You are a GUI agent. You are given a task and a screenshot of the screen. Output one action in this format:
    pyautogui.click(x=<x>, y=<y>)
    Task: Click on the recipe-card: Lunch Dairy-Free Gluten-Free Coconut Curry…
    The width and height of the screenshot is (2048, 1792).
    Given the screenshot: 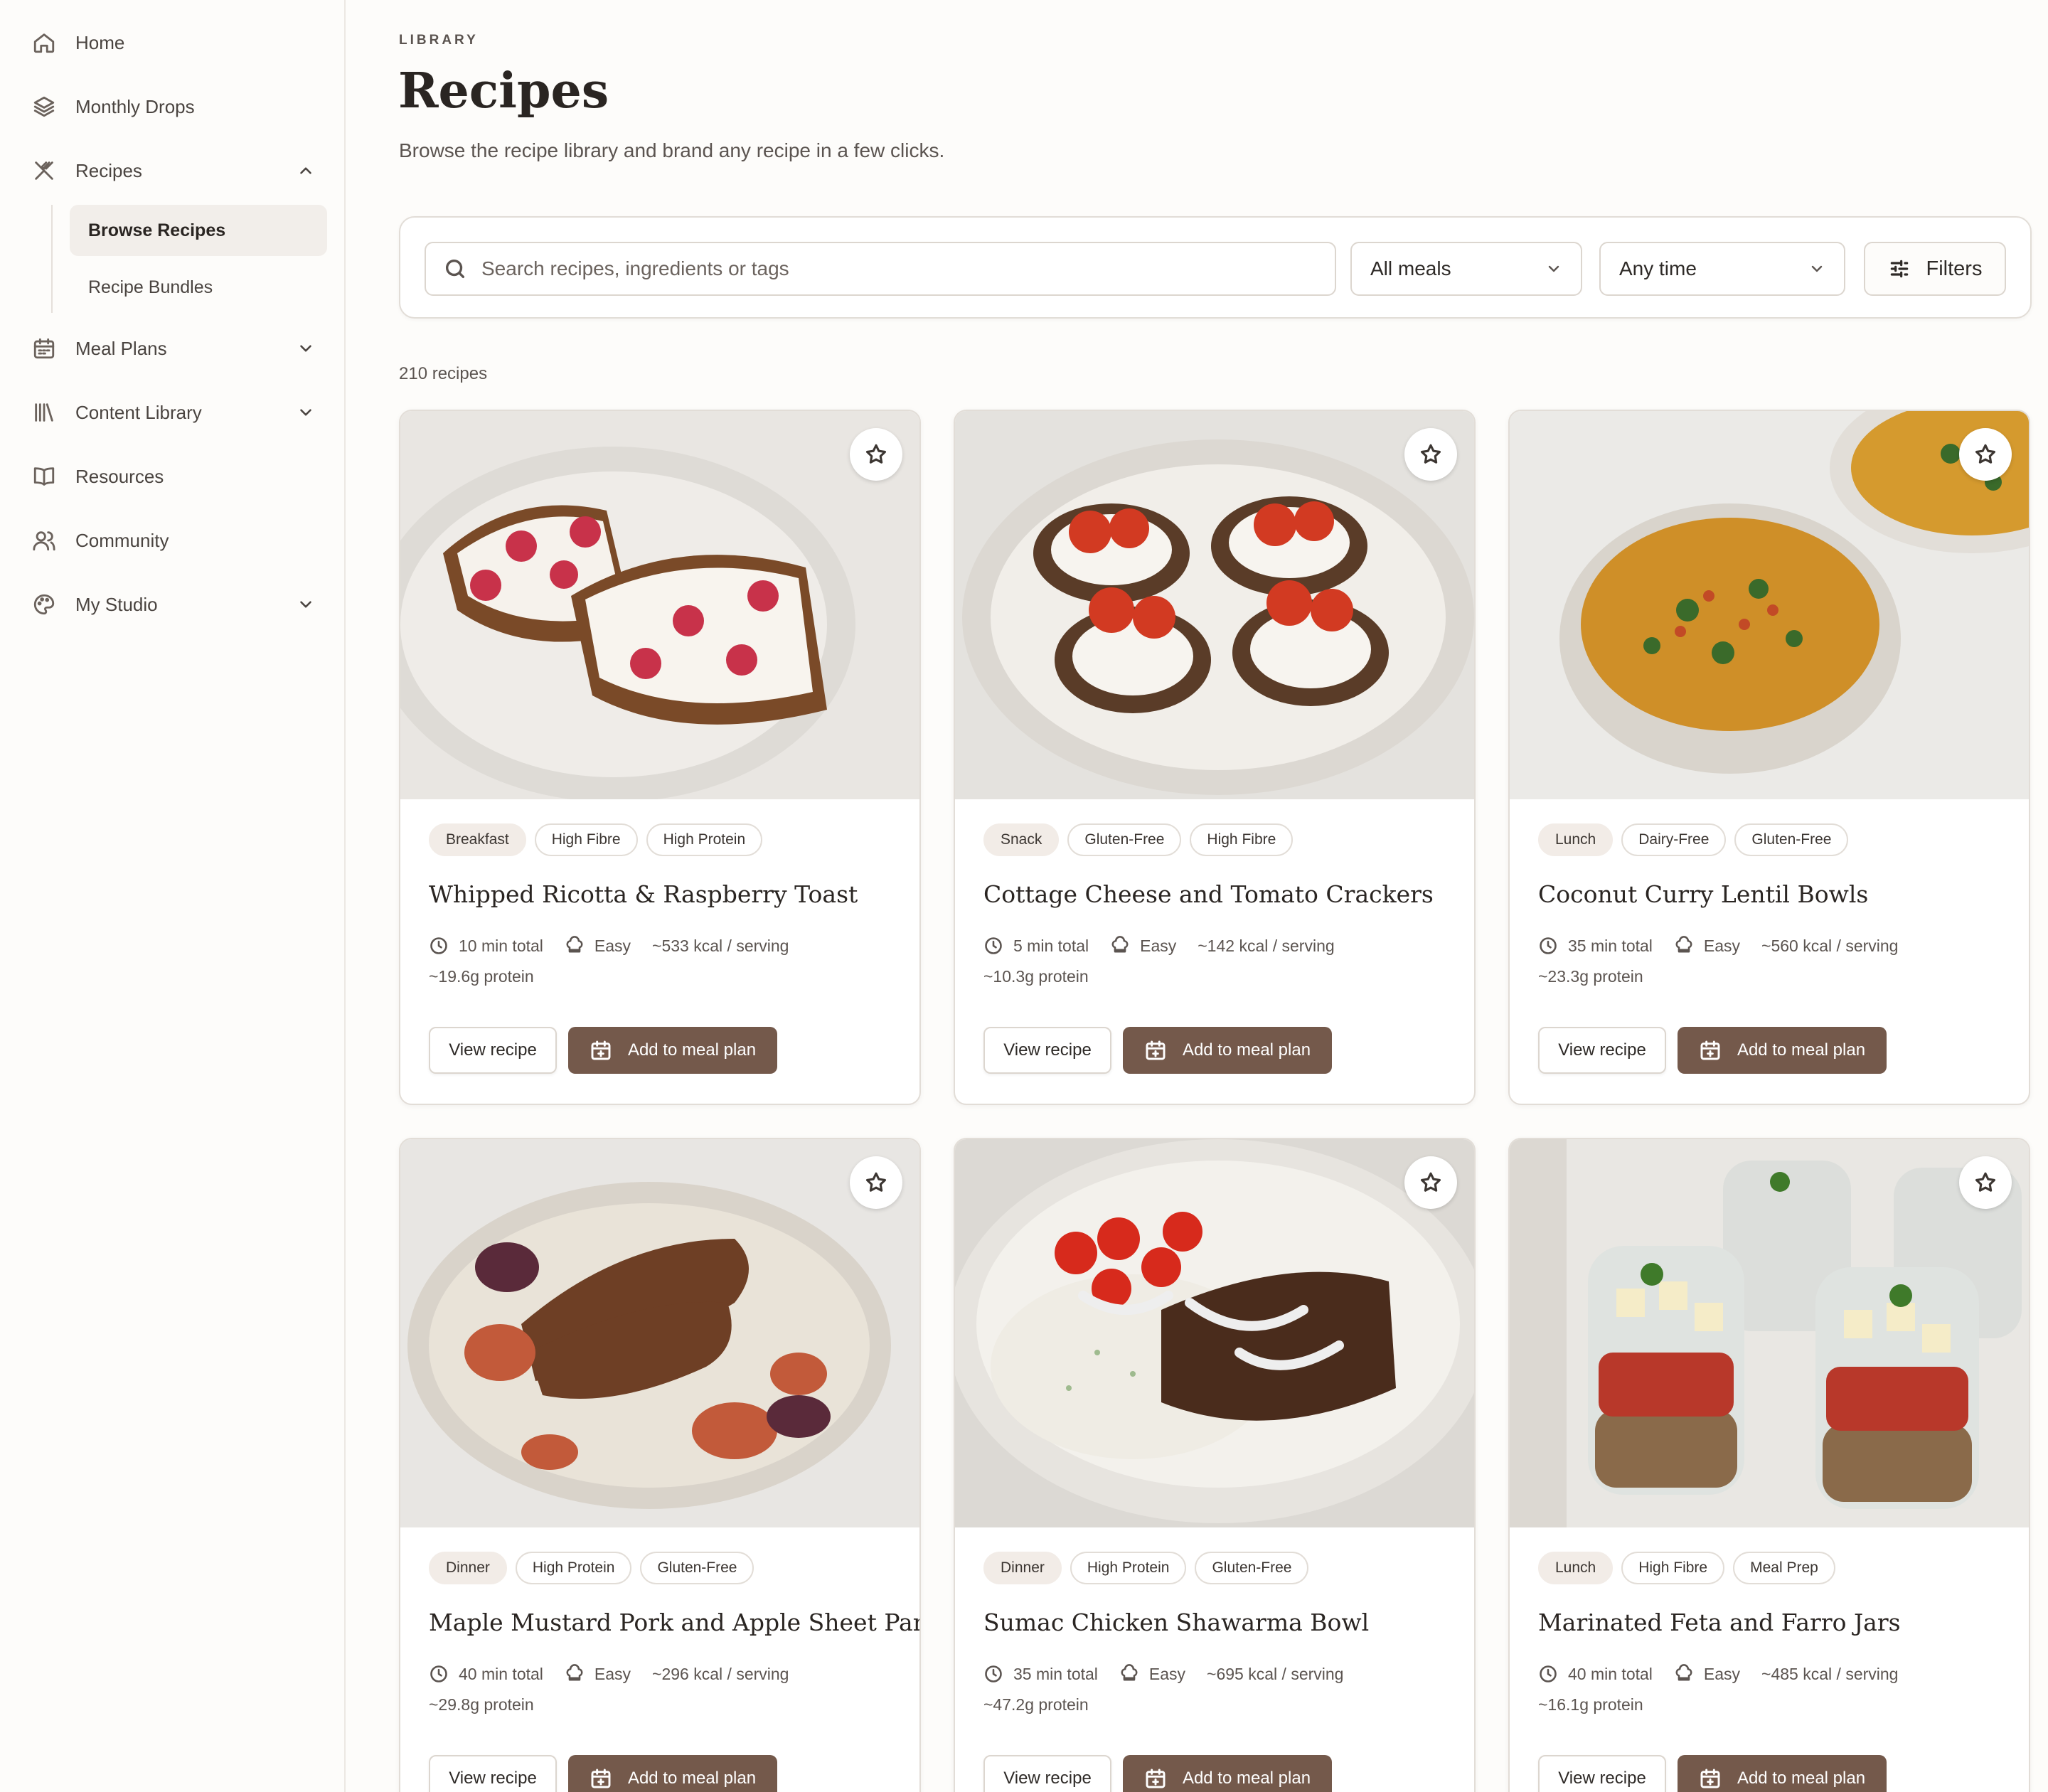 What is the action you would take?
    pyautogui.click(x=1769, y=757)
    